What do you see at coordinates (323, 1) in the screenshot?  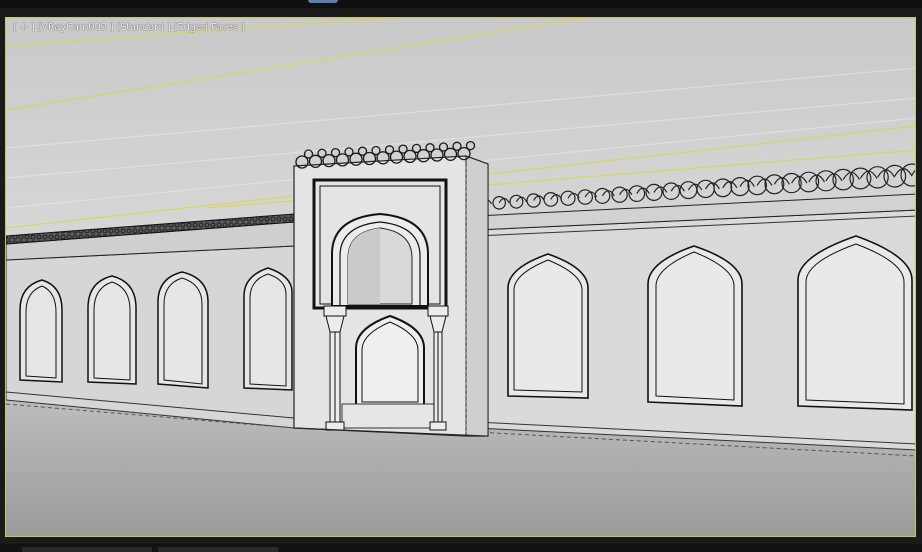 I see `active-toolbar-tab` at bounding box center [323, 1].